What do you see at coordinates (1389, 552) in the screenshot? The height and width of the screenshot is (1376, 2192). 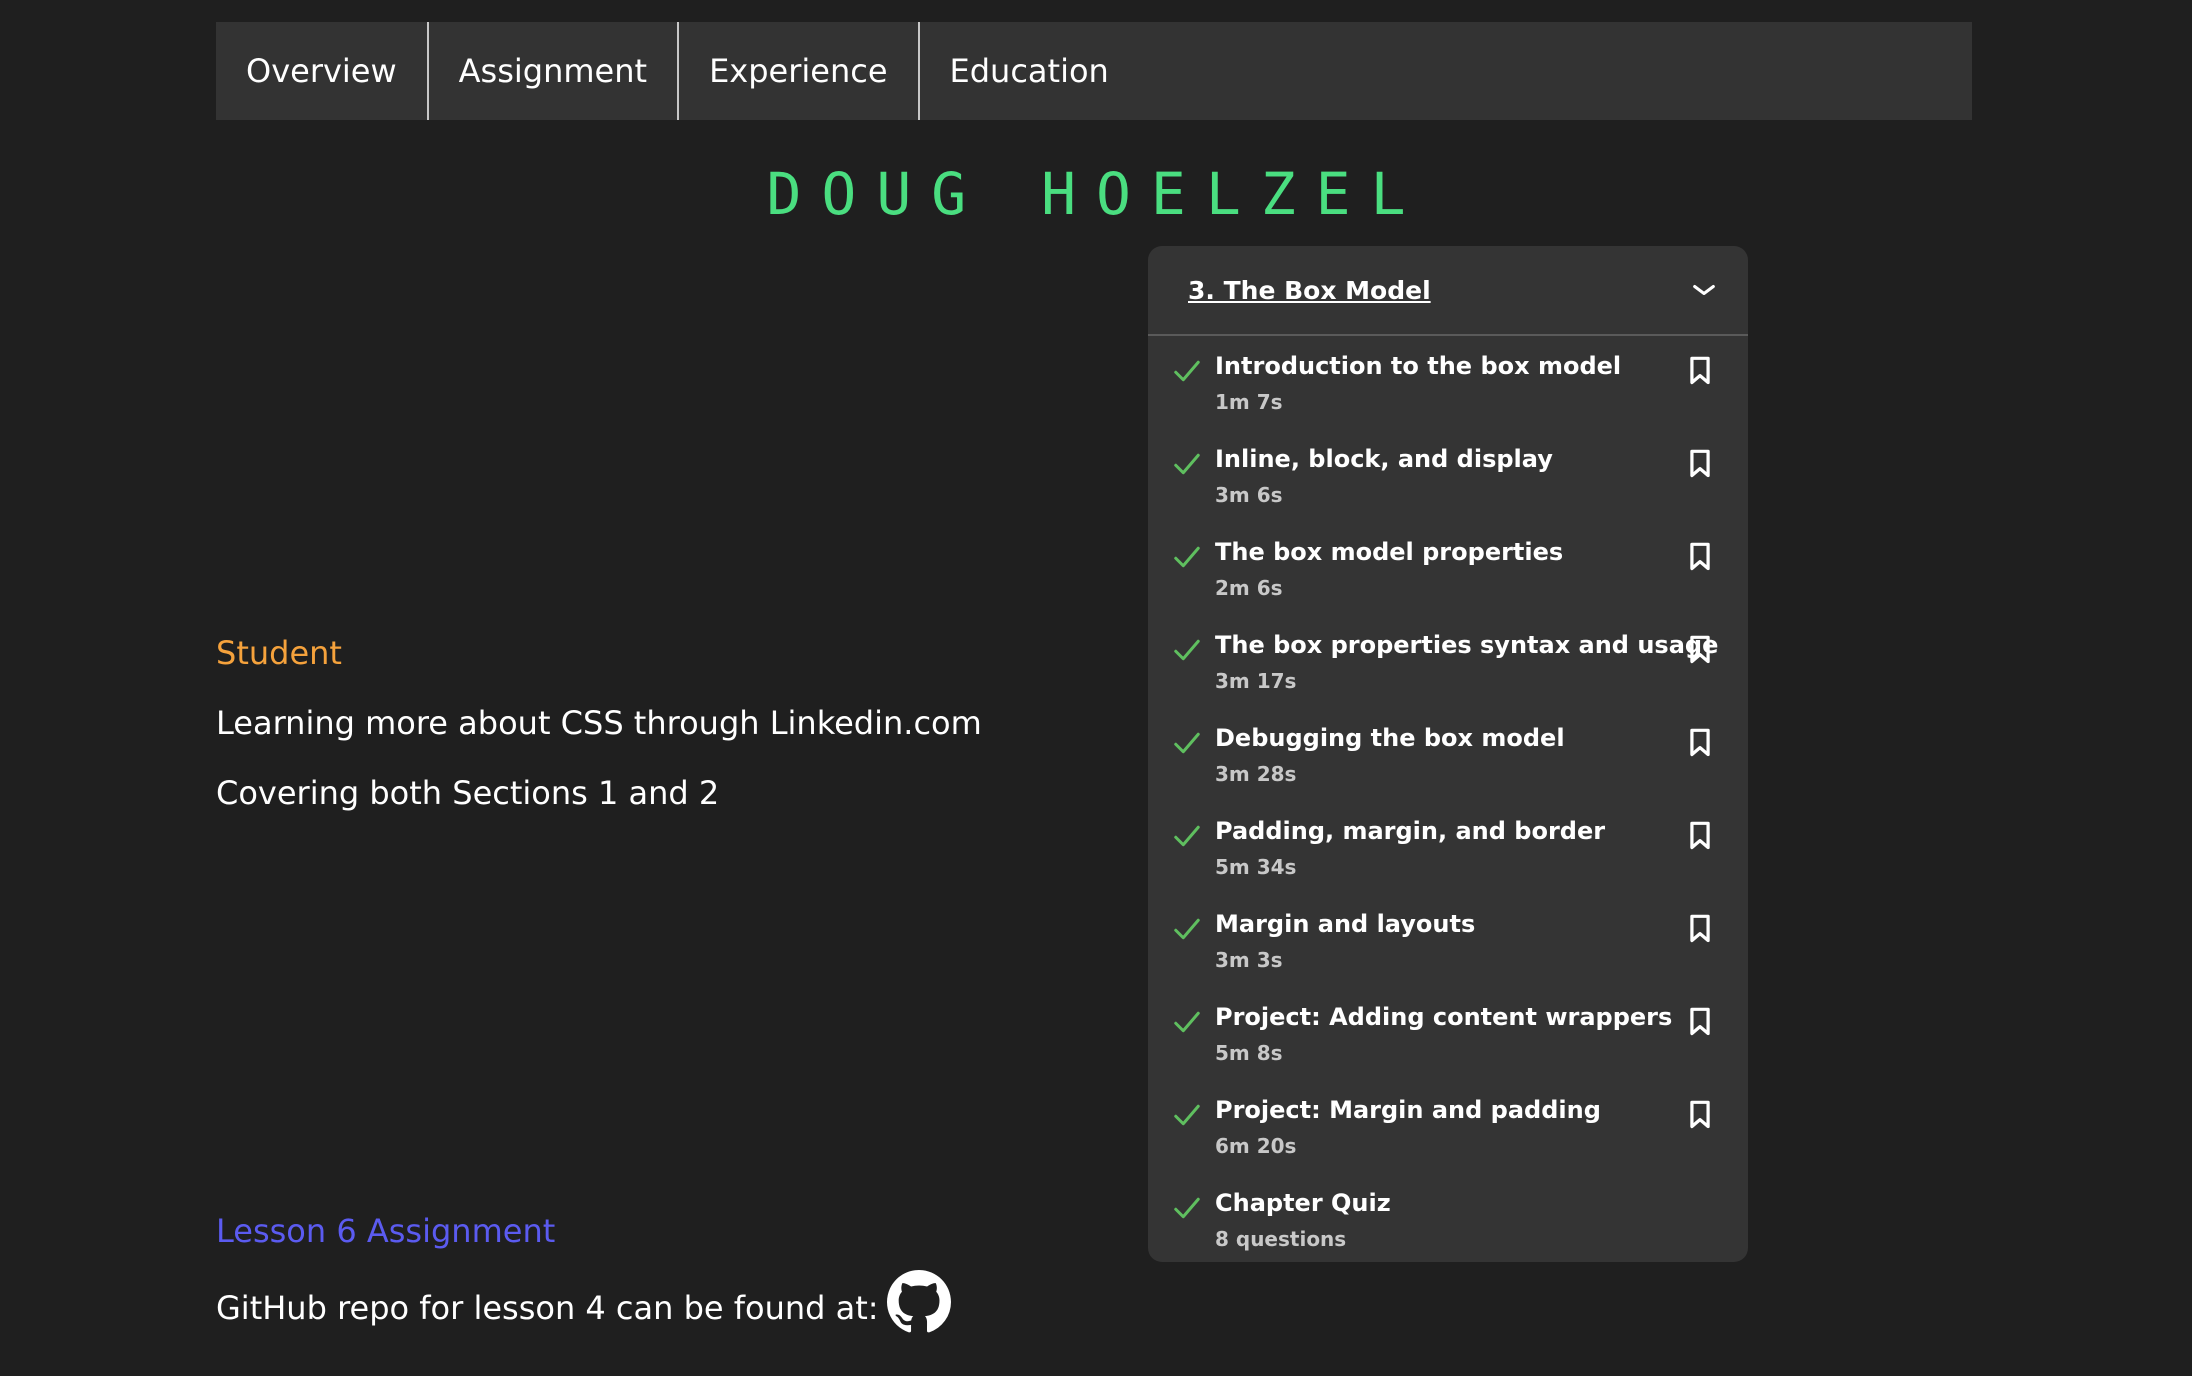 I see `lesson-title: The box model properties` at bounding box center [1389, 552].